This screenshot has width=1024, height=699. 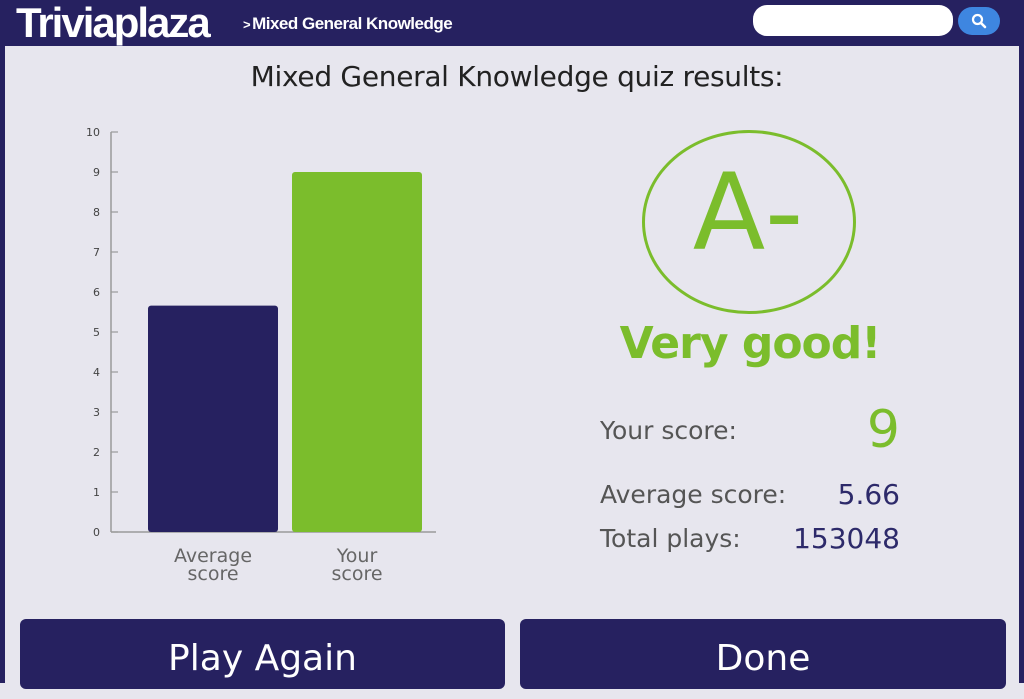 What do you see at coordinates (213, 418) in the screenshot?
I see `bar-average-score` at bounding box center [213, 418].